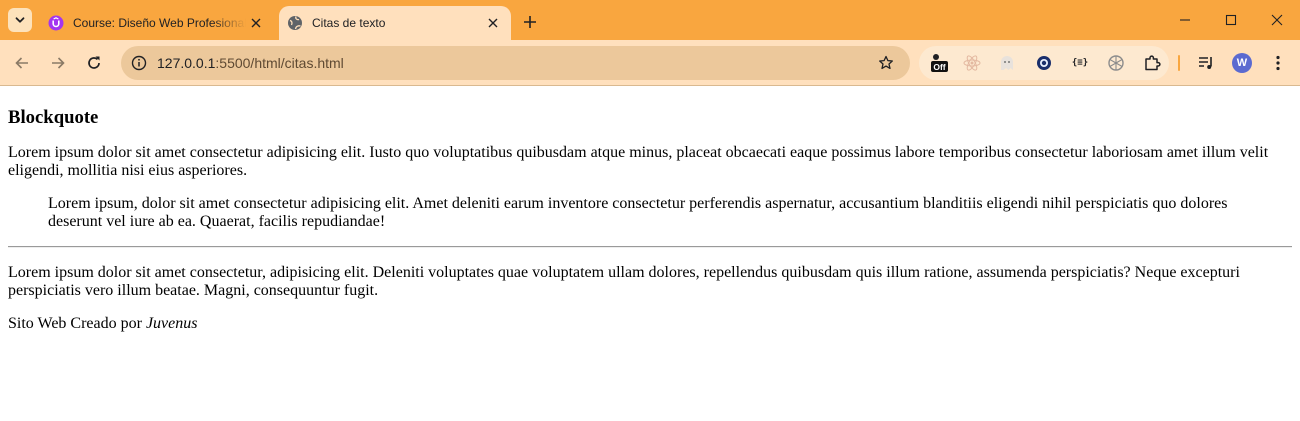 The width and height of the screenshot is (1300, 421). I want to click on toolbar: 127.0.0.1:5500/html/citas.html Off {≡} W, so click(650, 63).